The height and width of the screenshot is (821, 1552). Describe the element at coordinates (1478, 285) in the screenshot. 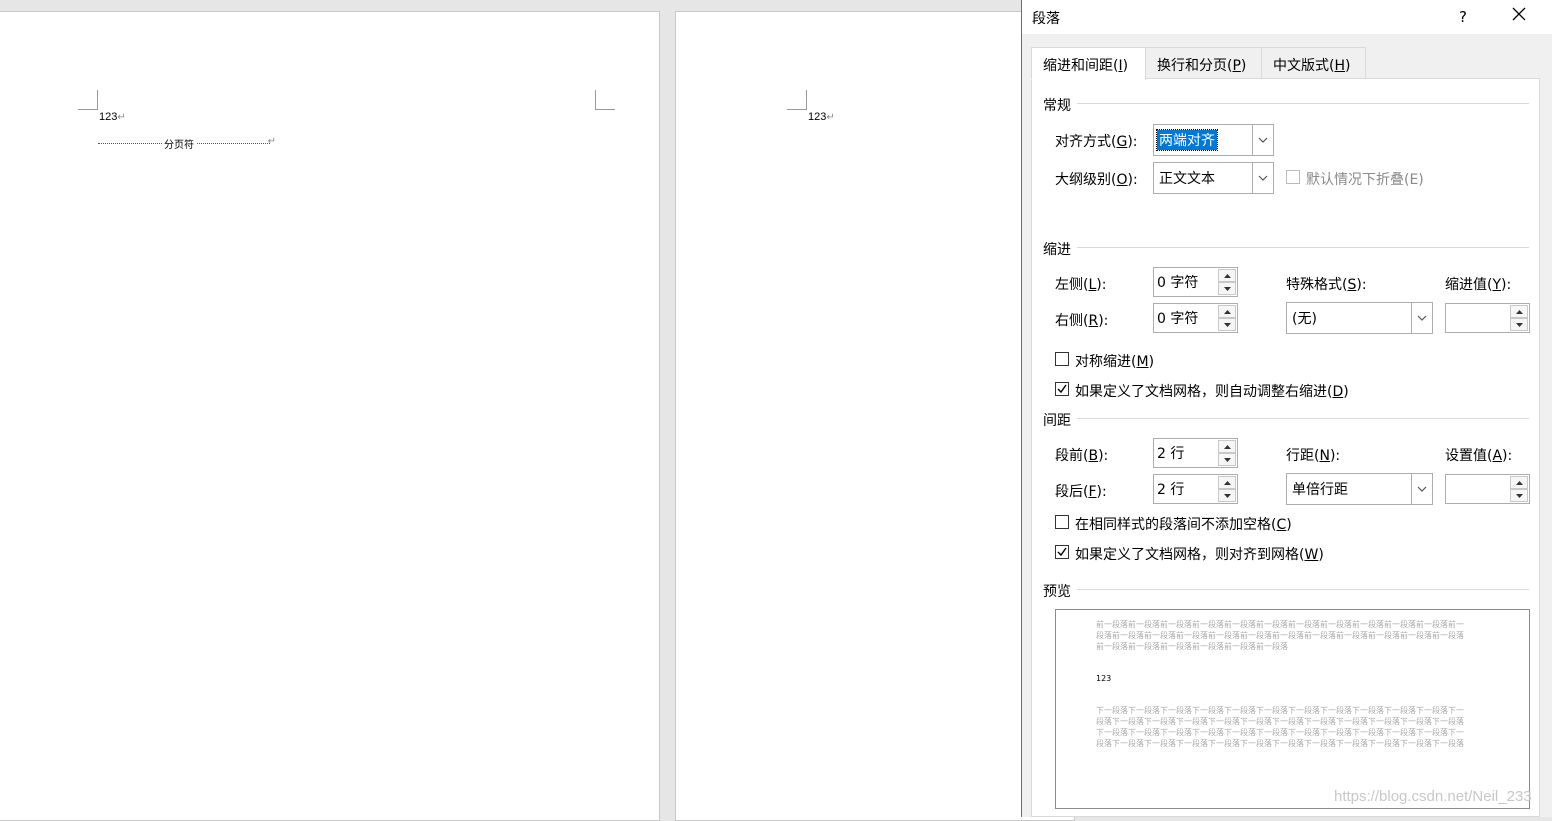

I see `indent-by-label: 缩进值(Y):` at that location.